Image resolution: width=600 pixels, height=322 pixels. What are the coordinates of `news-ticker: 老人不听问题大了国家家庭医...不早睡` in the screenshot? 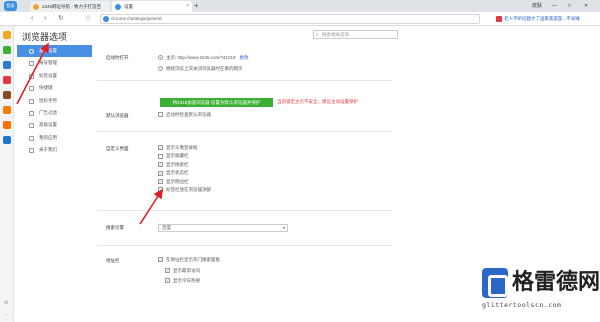 It's located at (546, 19).